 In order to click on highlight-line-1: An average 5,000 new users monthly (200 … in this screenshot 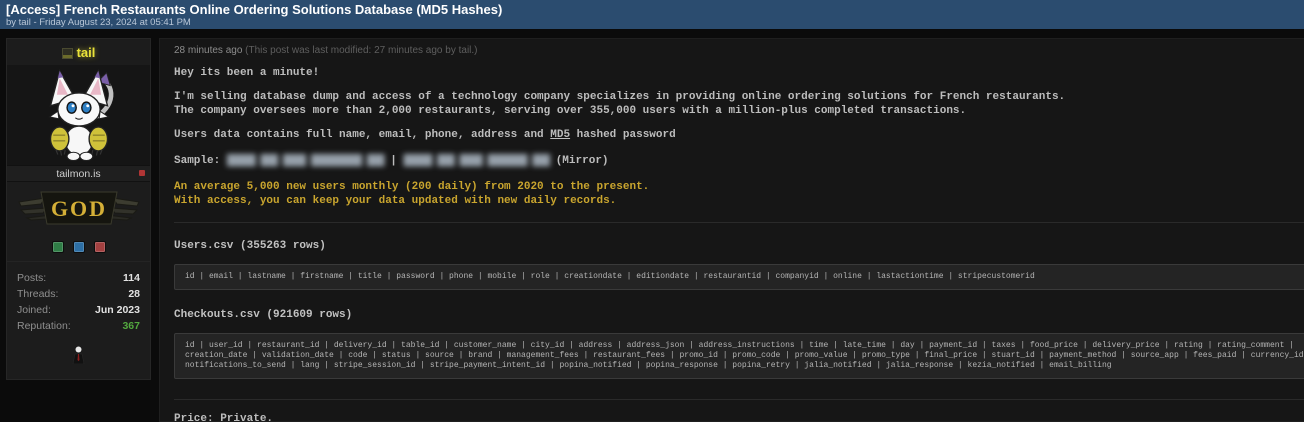, I will do `click(412, 187)`.